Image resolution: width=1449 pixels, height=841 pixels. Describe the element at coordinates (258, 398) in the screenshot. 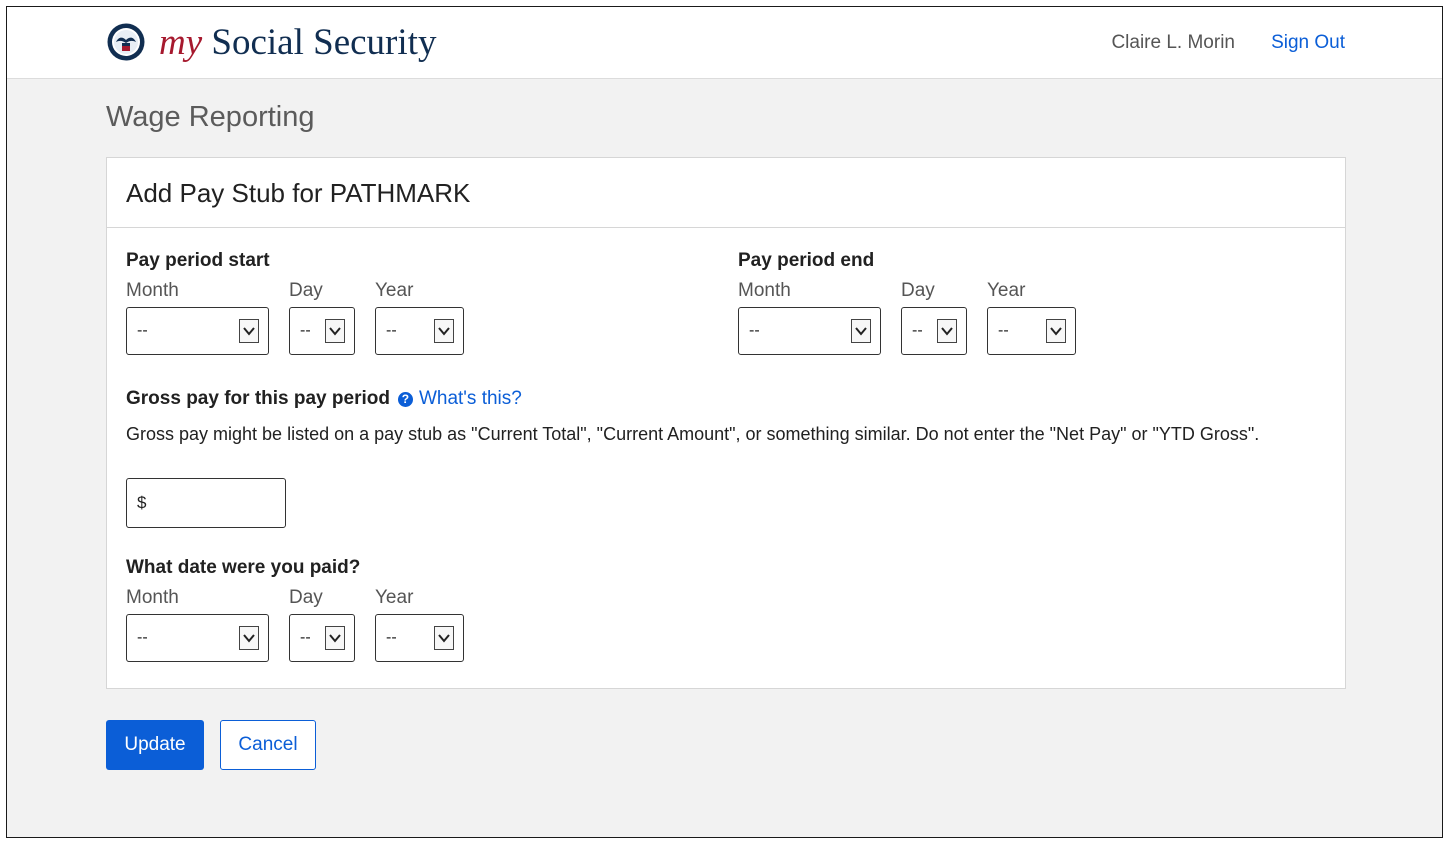

I see `gross-pay-label: Gross pay for this pay period` at that location.